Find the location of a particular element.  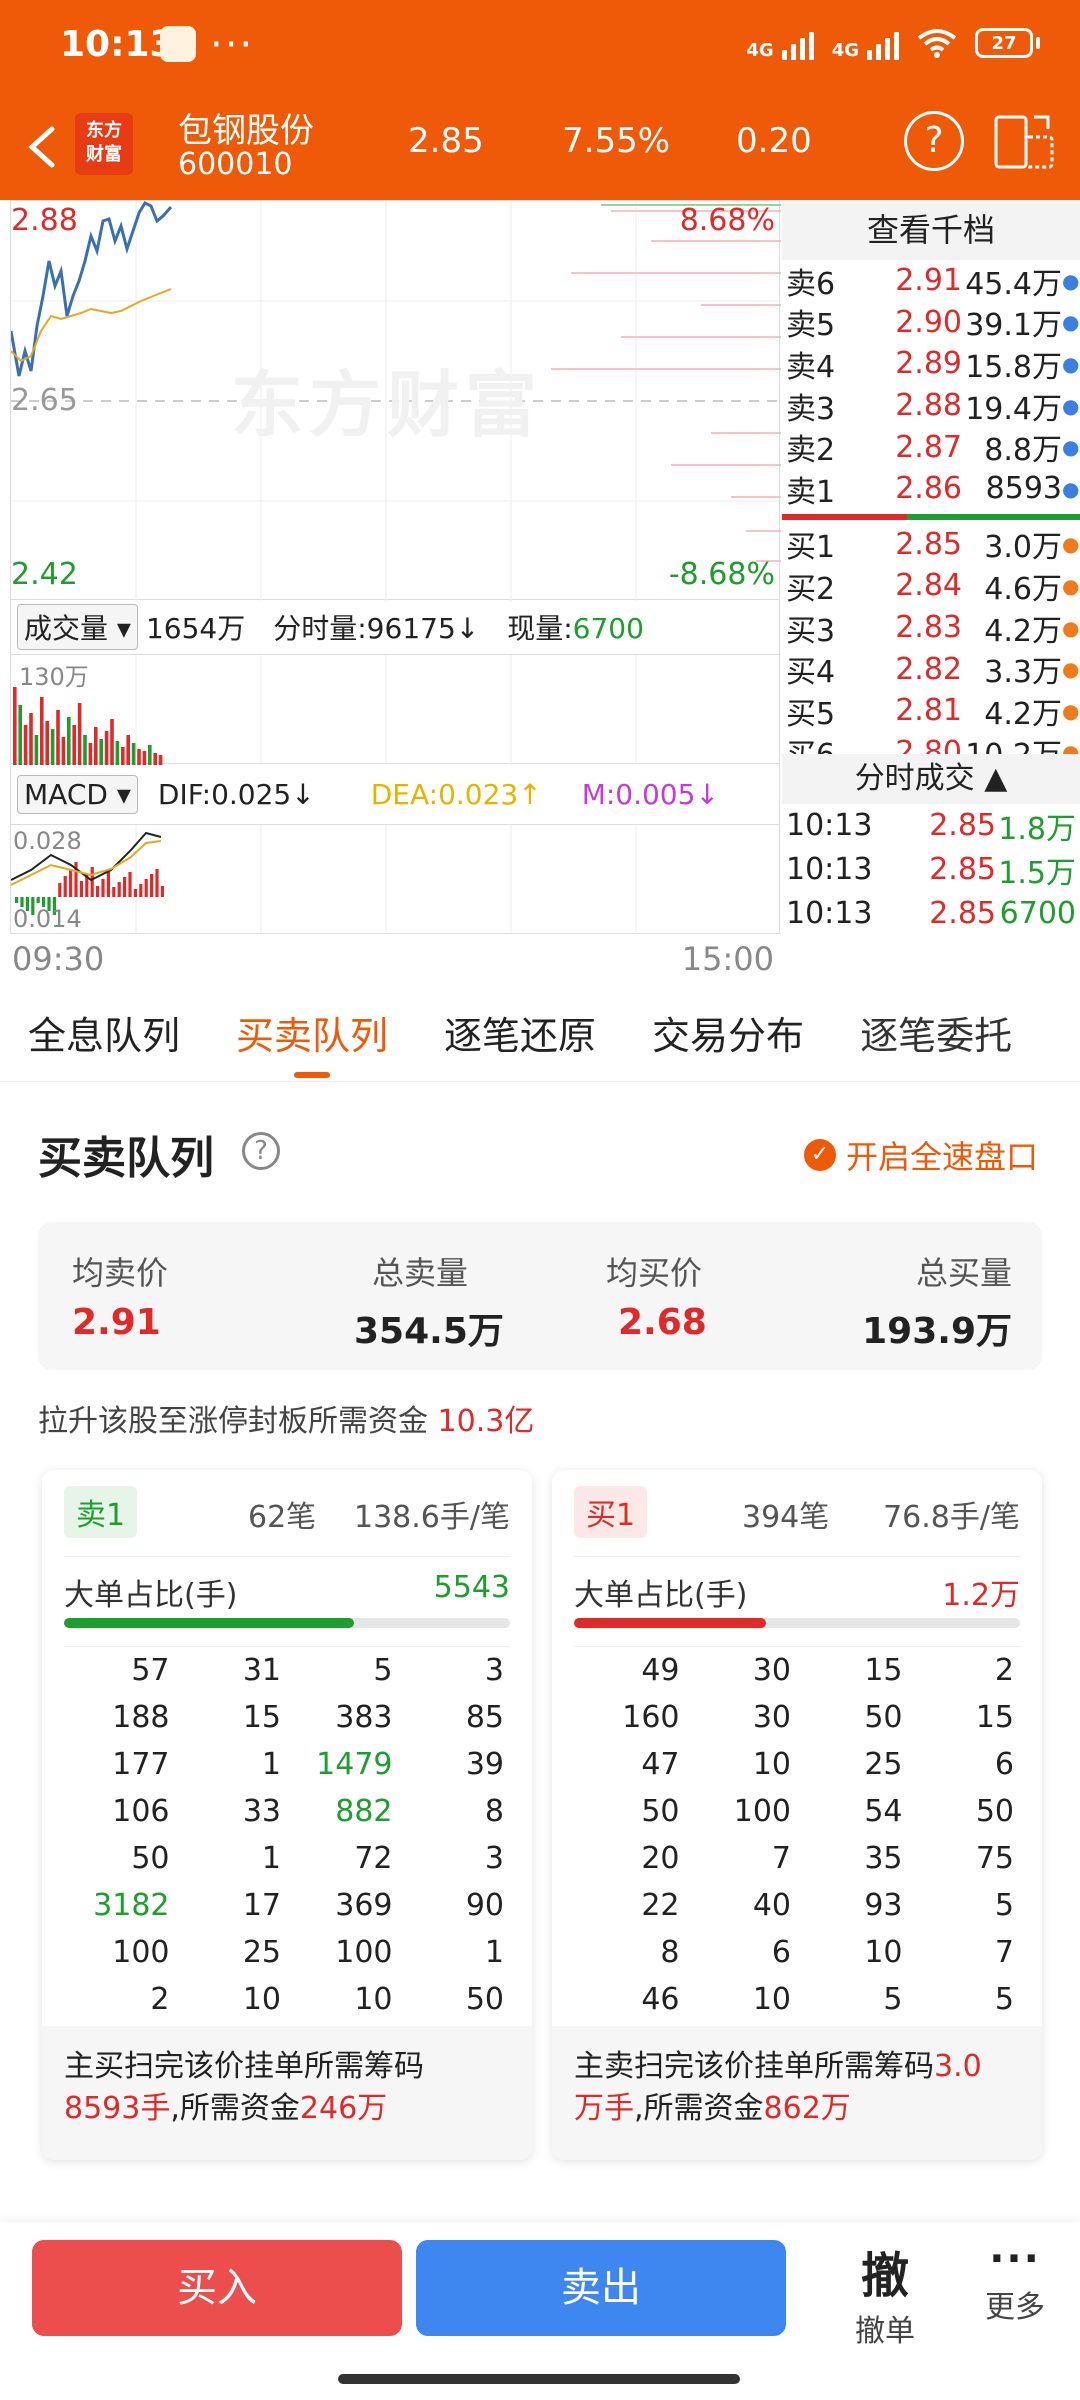

volume-scale-label: 130万 is located at coordinates (54, 677).